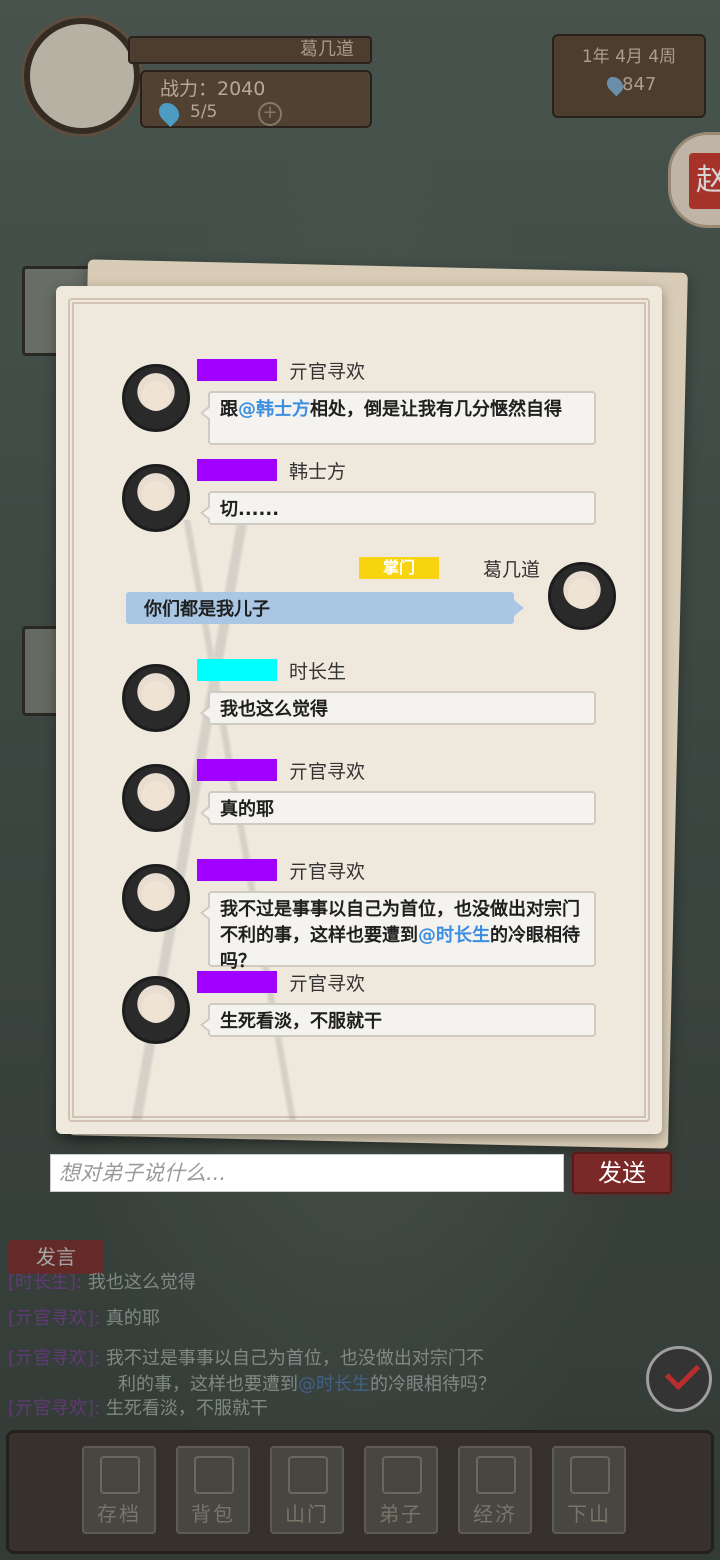 The height and width of the screenshot is (1560, 720). I want to click on leader-title-badge: 掌门, so click(399, 568).